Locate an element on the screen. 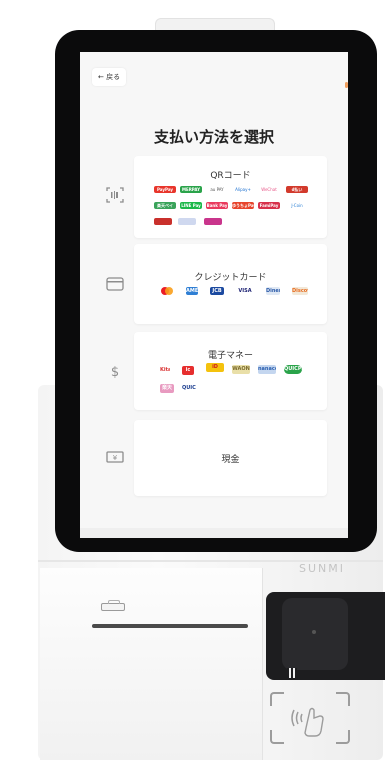 The image size is (385, 772). payment-logo: Kitaca is located at coordinates (165, 370).